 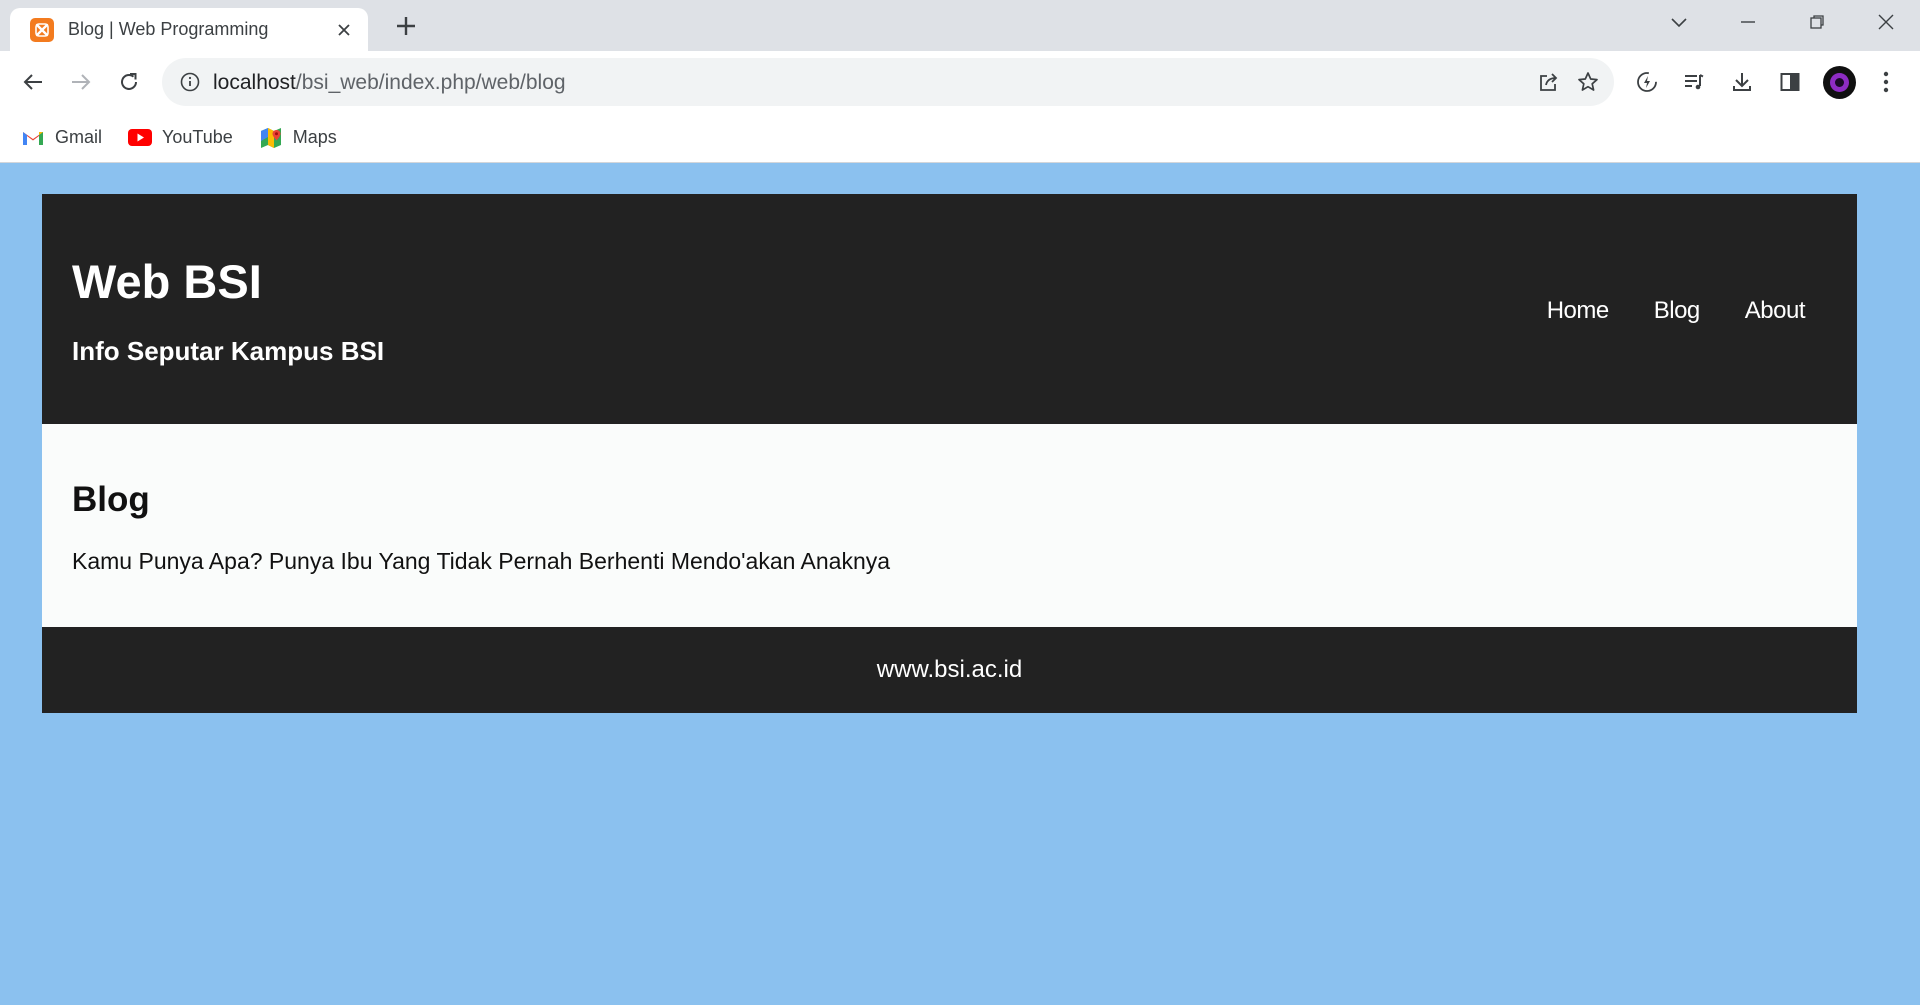 I want to click on window-controls, so click(x=1782, y=22).